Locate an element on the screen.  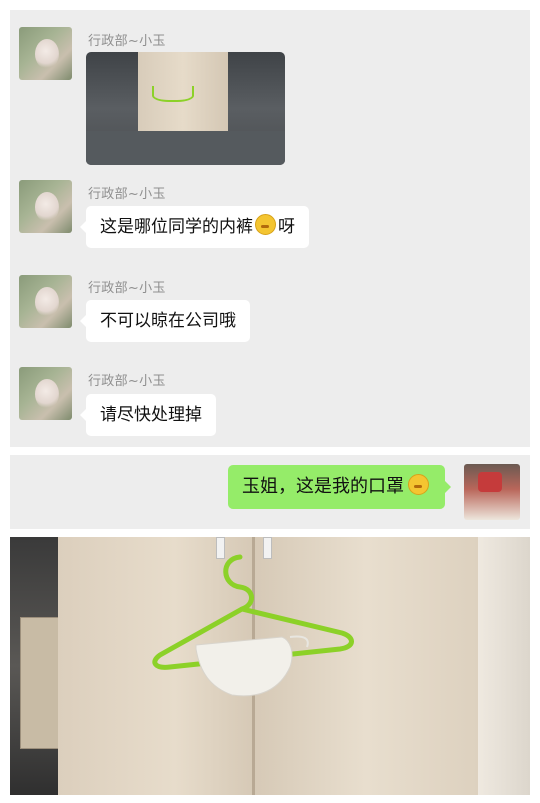
self-avatar is located at coordinates (492, 492).